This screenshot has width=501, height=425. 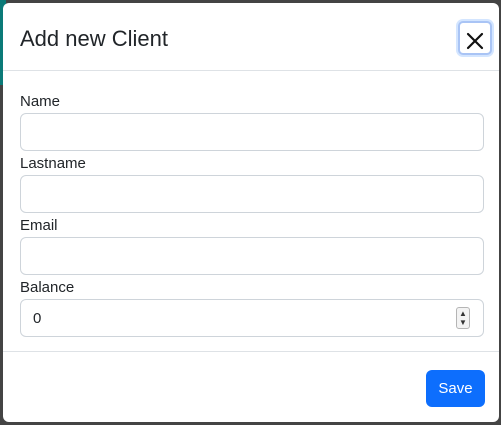 I want to click on email-label: Email, so click(x=39, y=225).